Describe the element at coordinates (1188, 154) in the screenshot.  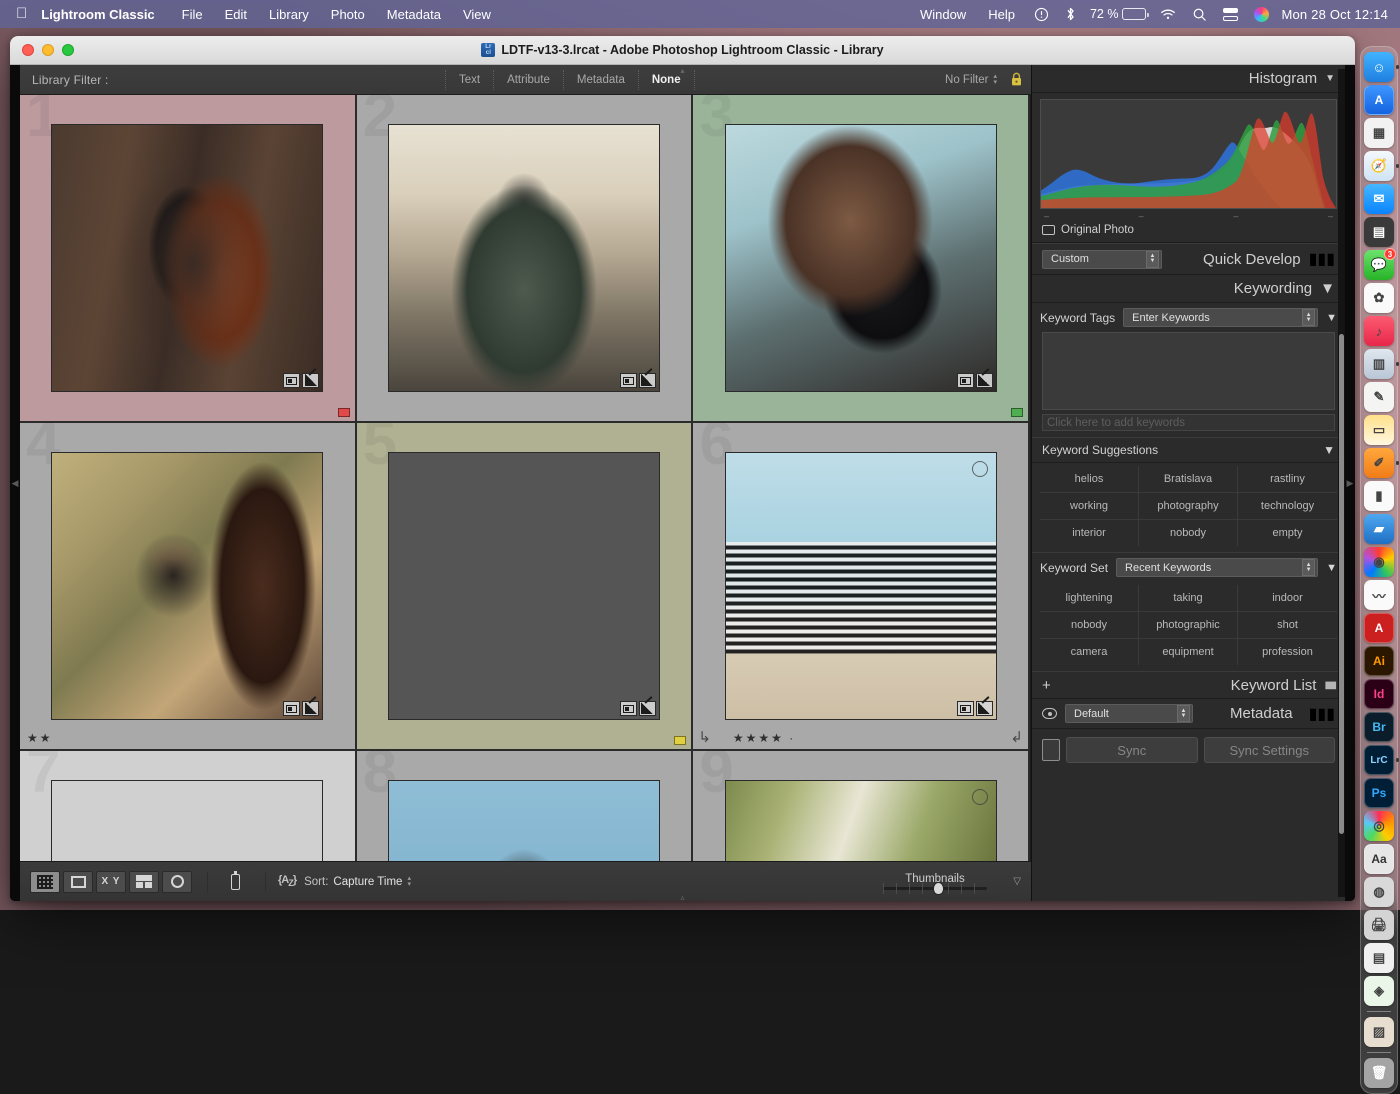
I see `histogram-canvas` at that location.